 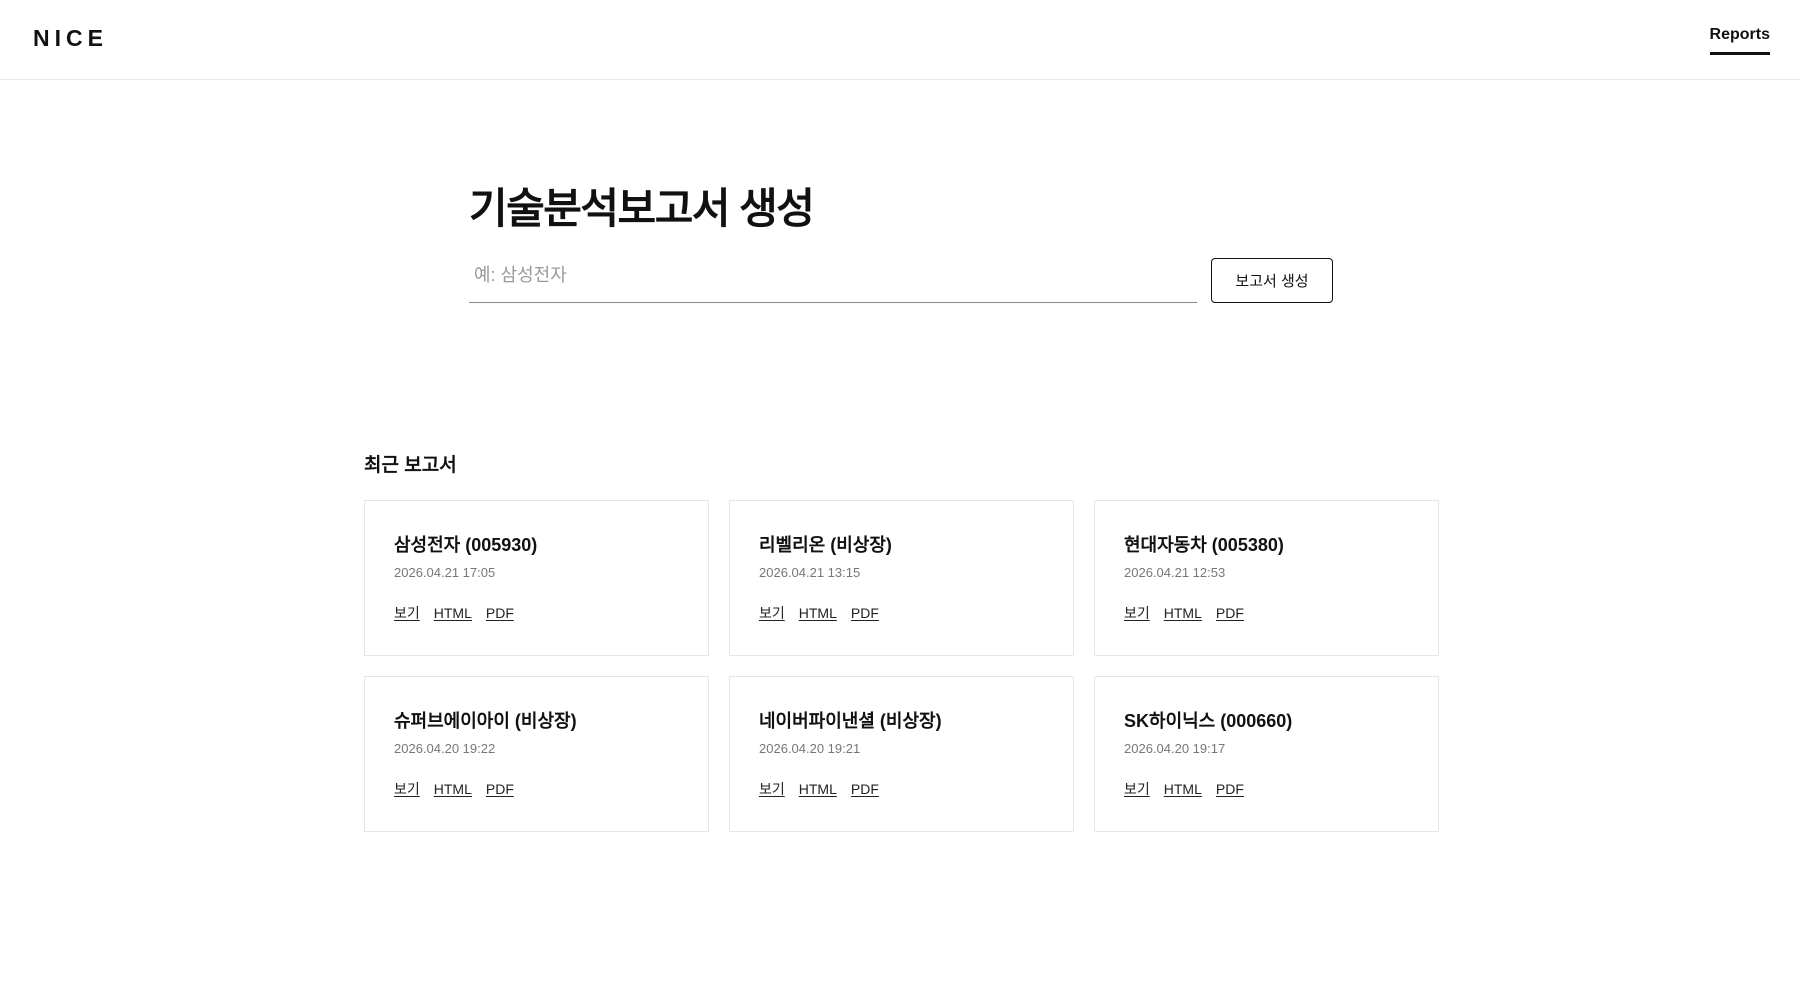 What do you see at coordinates (642, 208) in the screenshot?
I see `page-title: 기술분석보고서 생성` at bounding box center [642, 208].